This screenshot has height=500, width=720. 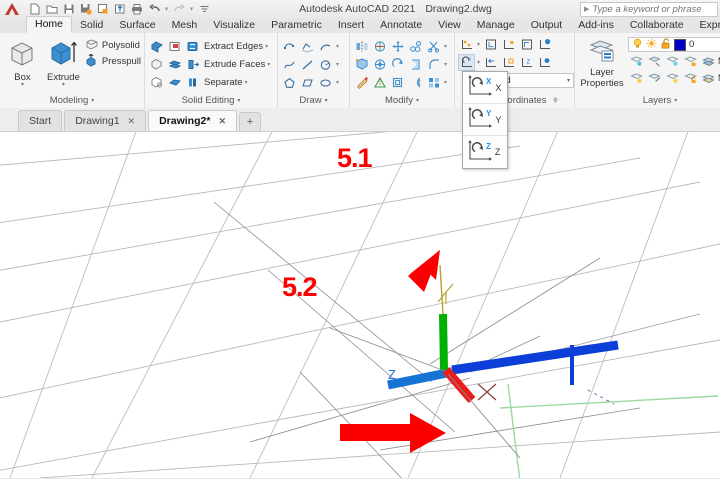 What do you see at coordinates (289, 64) in the screenshot?
I see `spline-icon` at bounding box center [289, 64].